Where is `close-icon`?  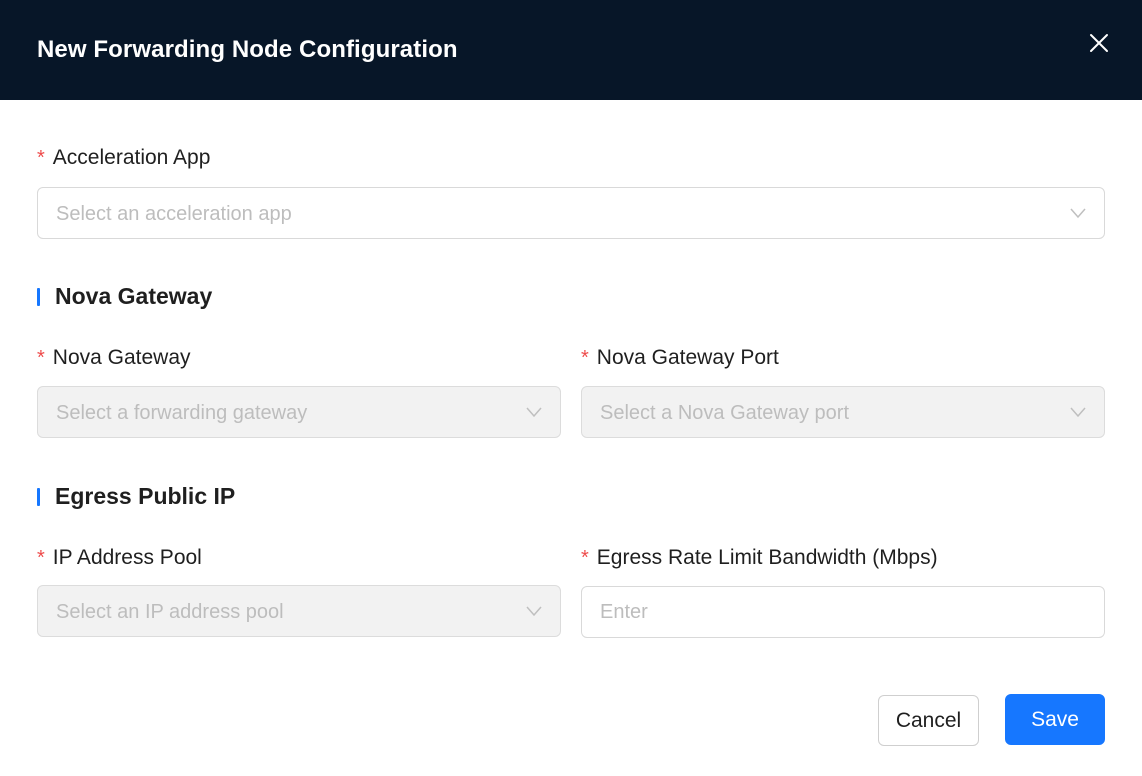
close-icon is located at coordinates (1099, 43).